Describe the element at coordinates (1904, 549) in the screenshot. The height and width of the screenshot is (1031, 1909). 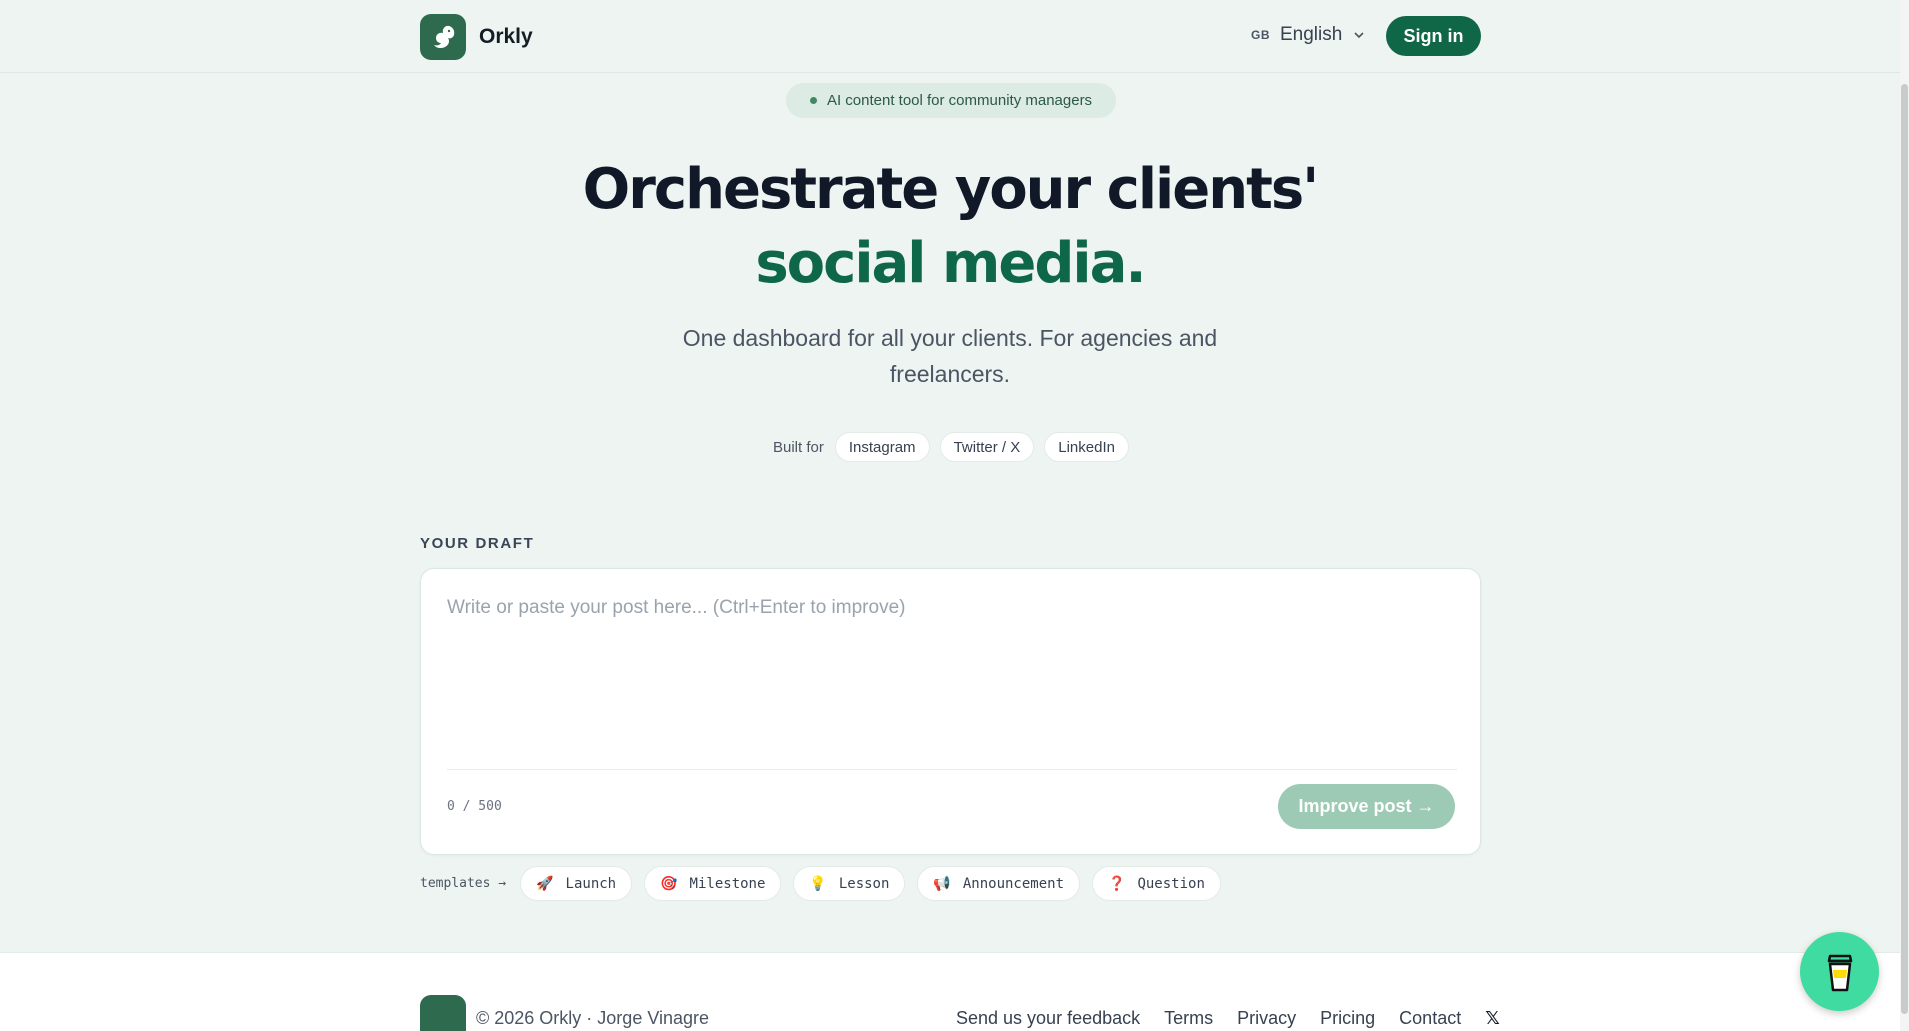
I see `scrollbar-thumb` at that location.